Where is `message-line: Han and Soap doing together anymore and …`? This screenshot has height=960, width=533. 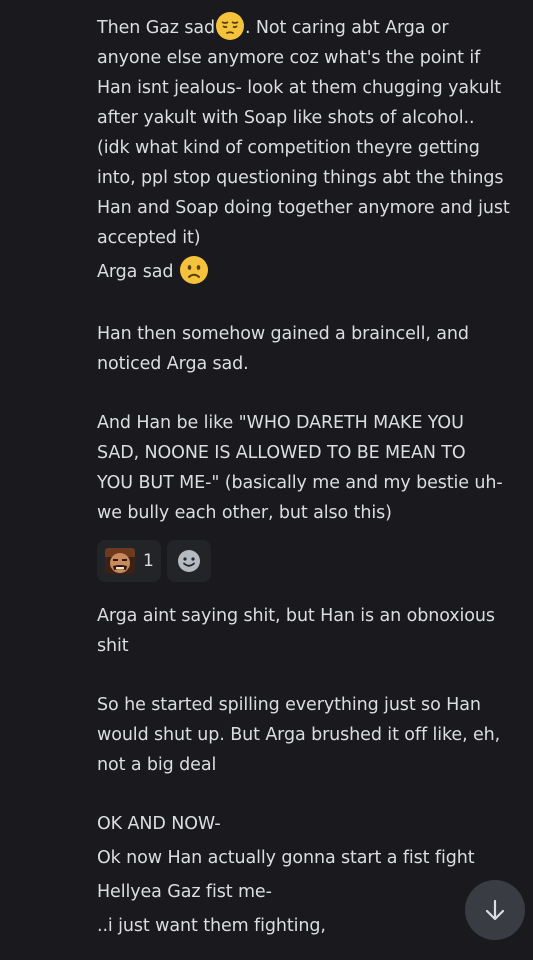 message-line: Han and Soap doing together anymore and … is located at coordinates (303, 208).